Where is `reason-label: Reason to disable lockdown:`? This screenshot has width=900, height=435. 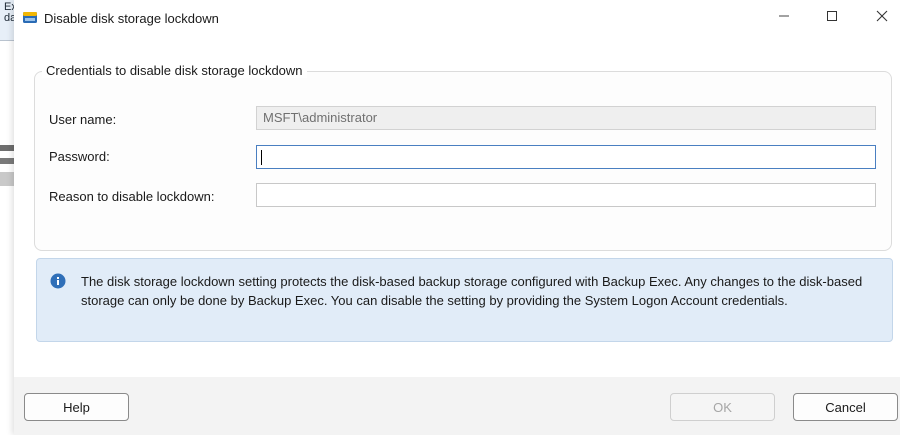
reason-label: Reason to disable lockdown: is located at coordinates (132, 196).